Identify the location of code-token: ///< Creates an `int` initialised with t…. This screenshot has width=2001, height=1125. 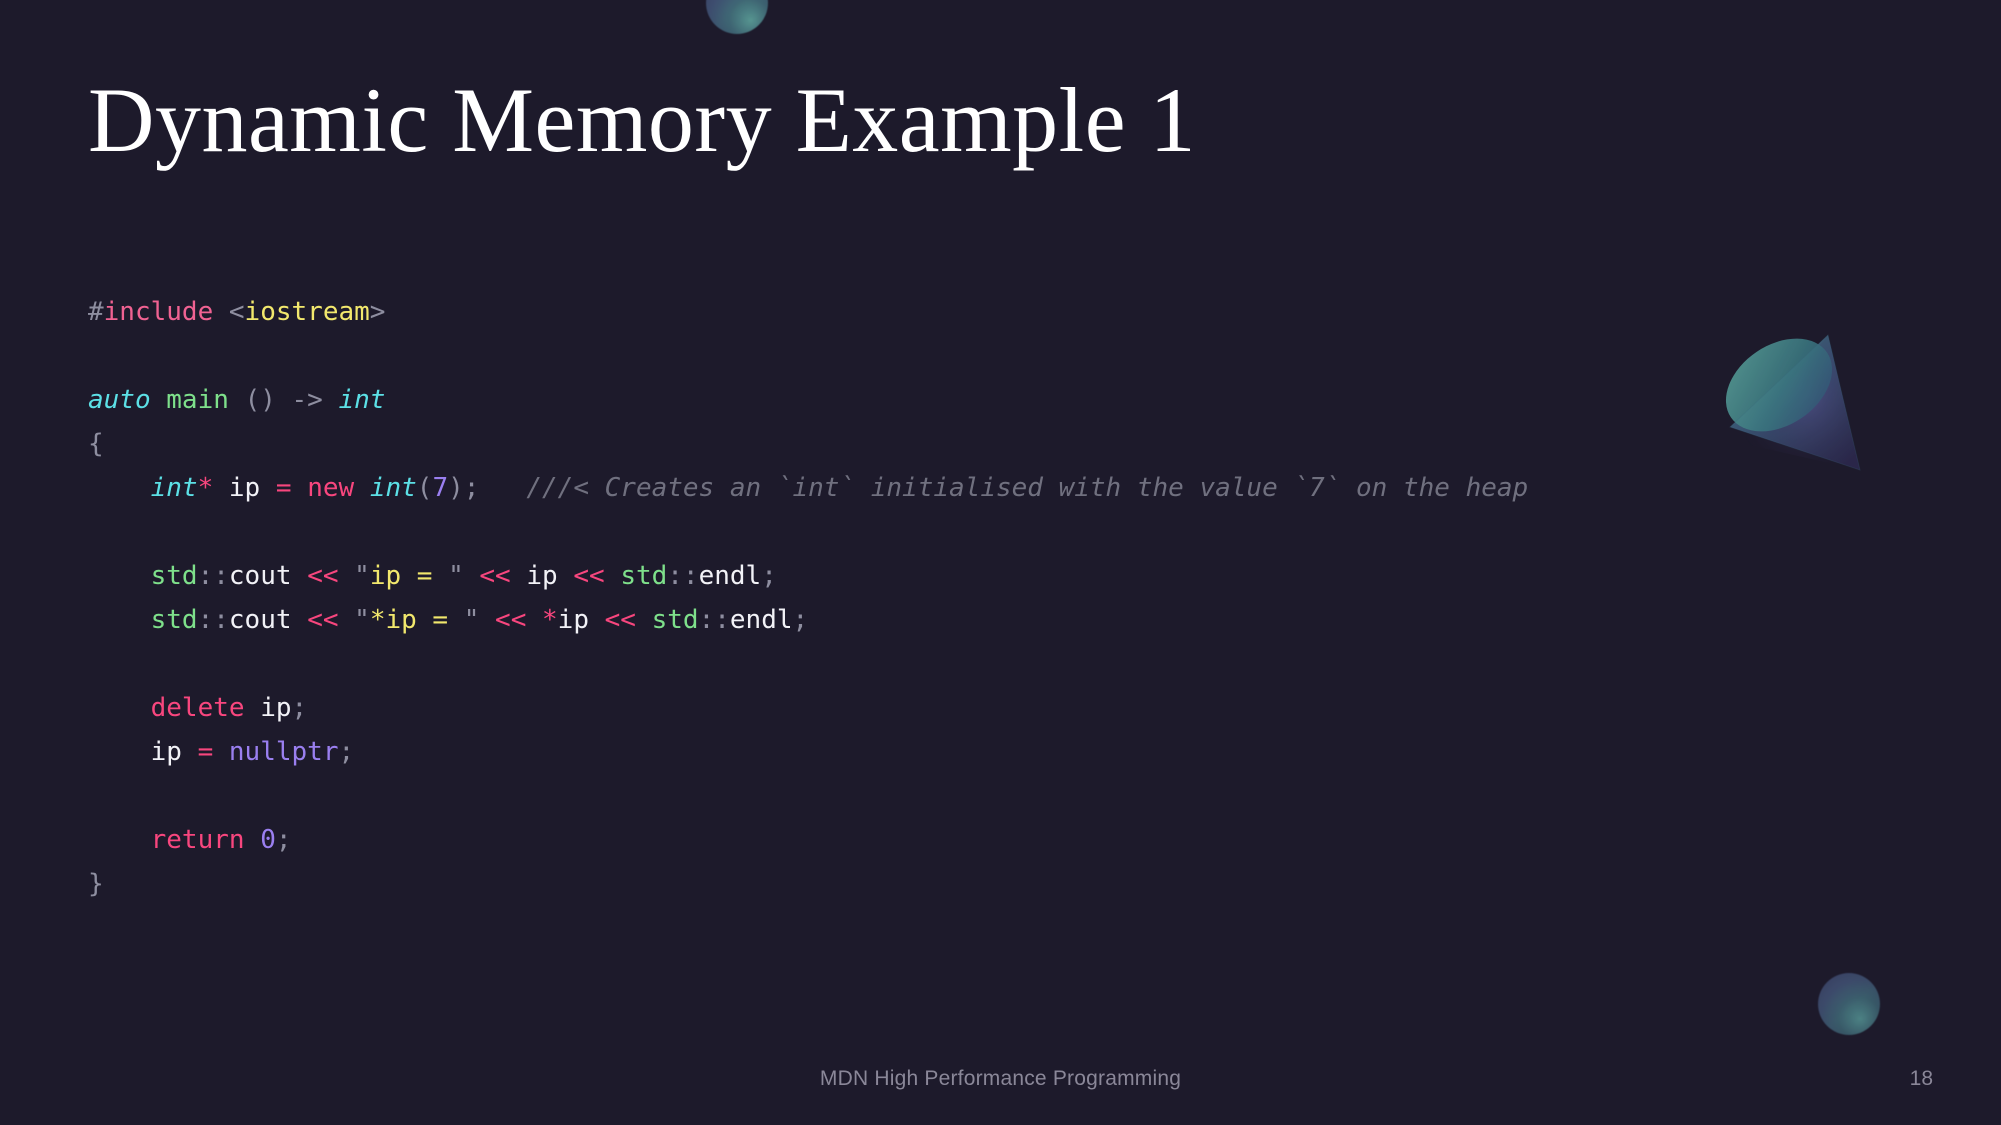
(1027, 488).